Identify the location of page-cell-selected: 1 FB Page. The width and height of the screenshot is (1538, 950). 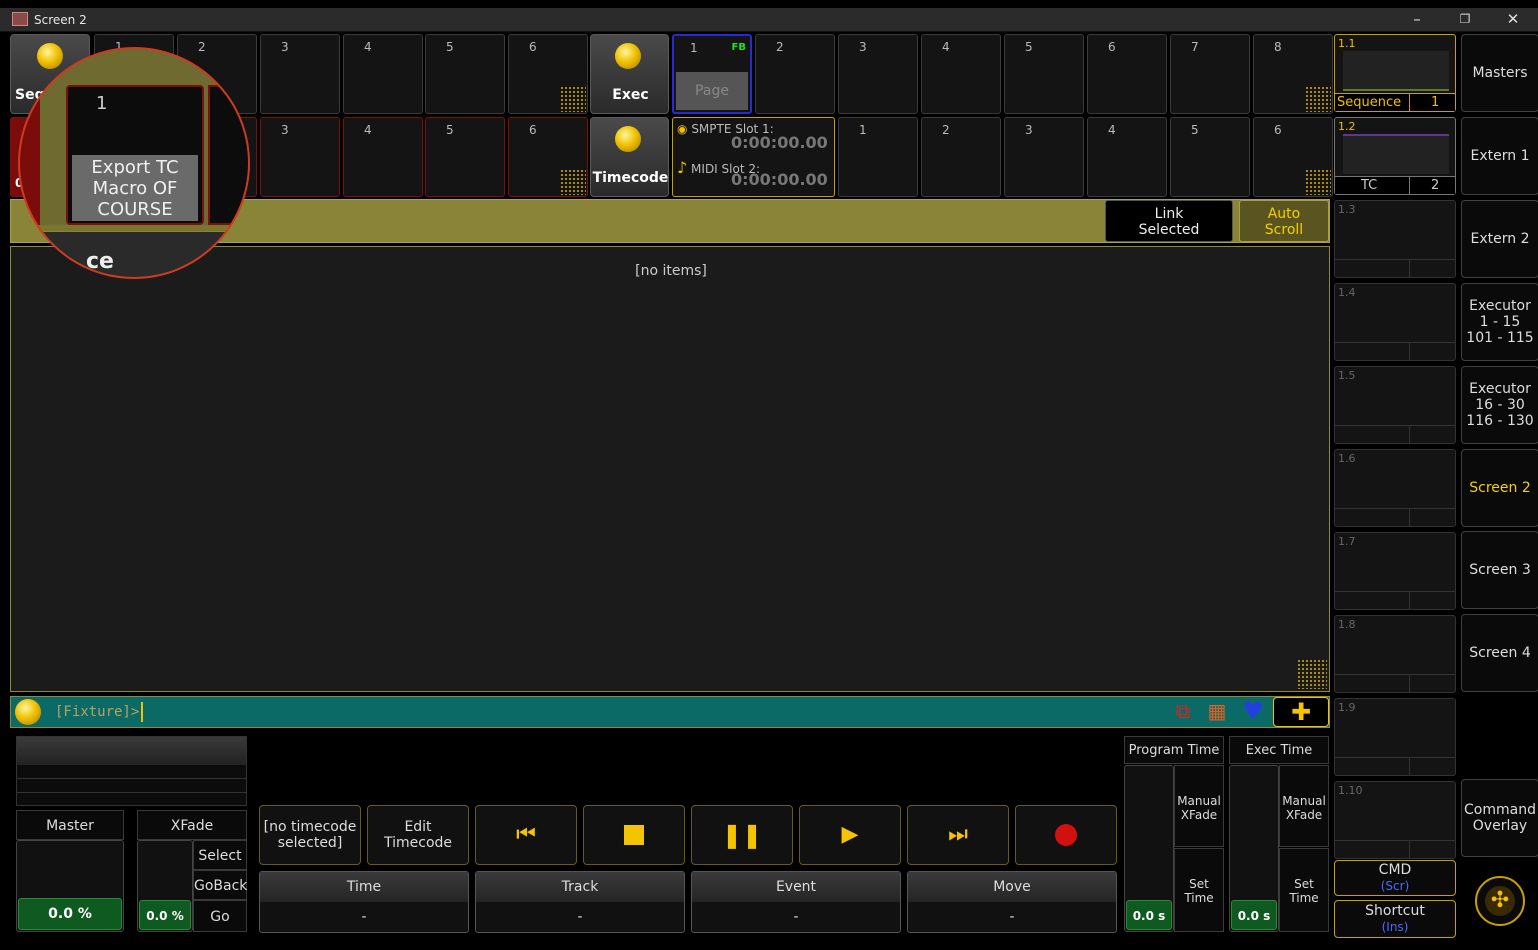
(712, 74).